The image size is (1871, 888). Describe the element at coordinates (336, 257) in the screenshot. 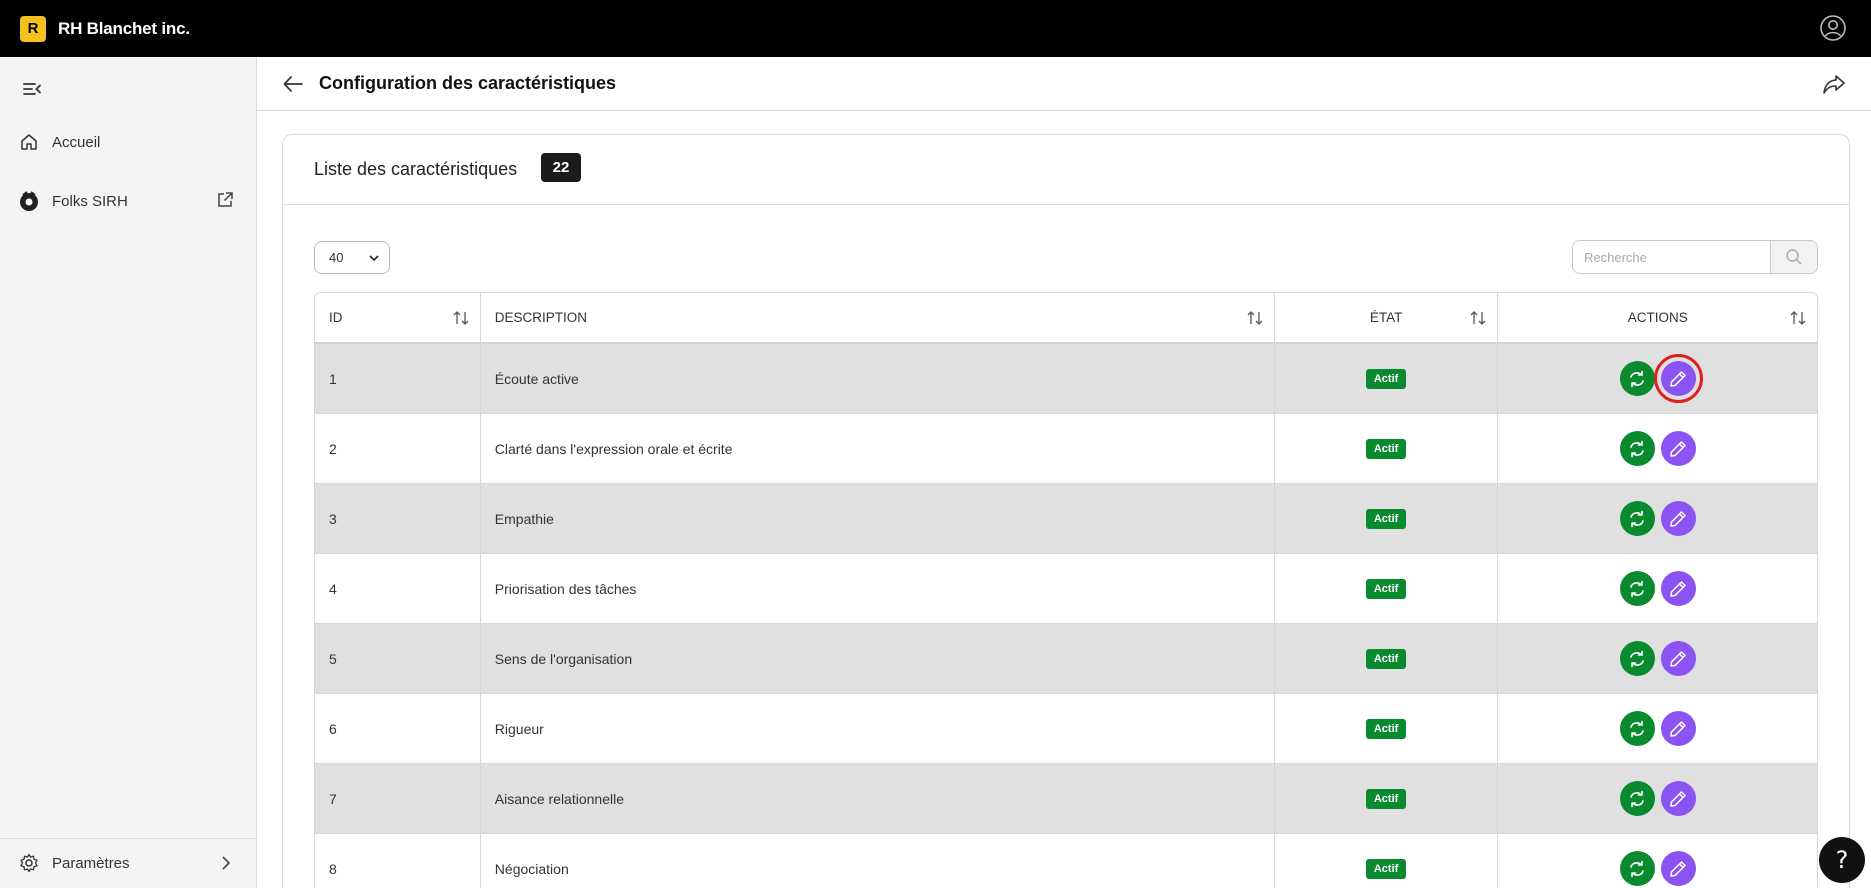

I see `per-page-value: 40` at that location.